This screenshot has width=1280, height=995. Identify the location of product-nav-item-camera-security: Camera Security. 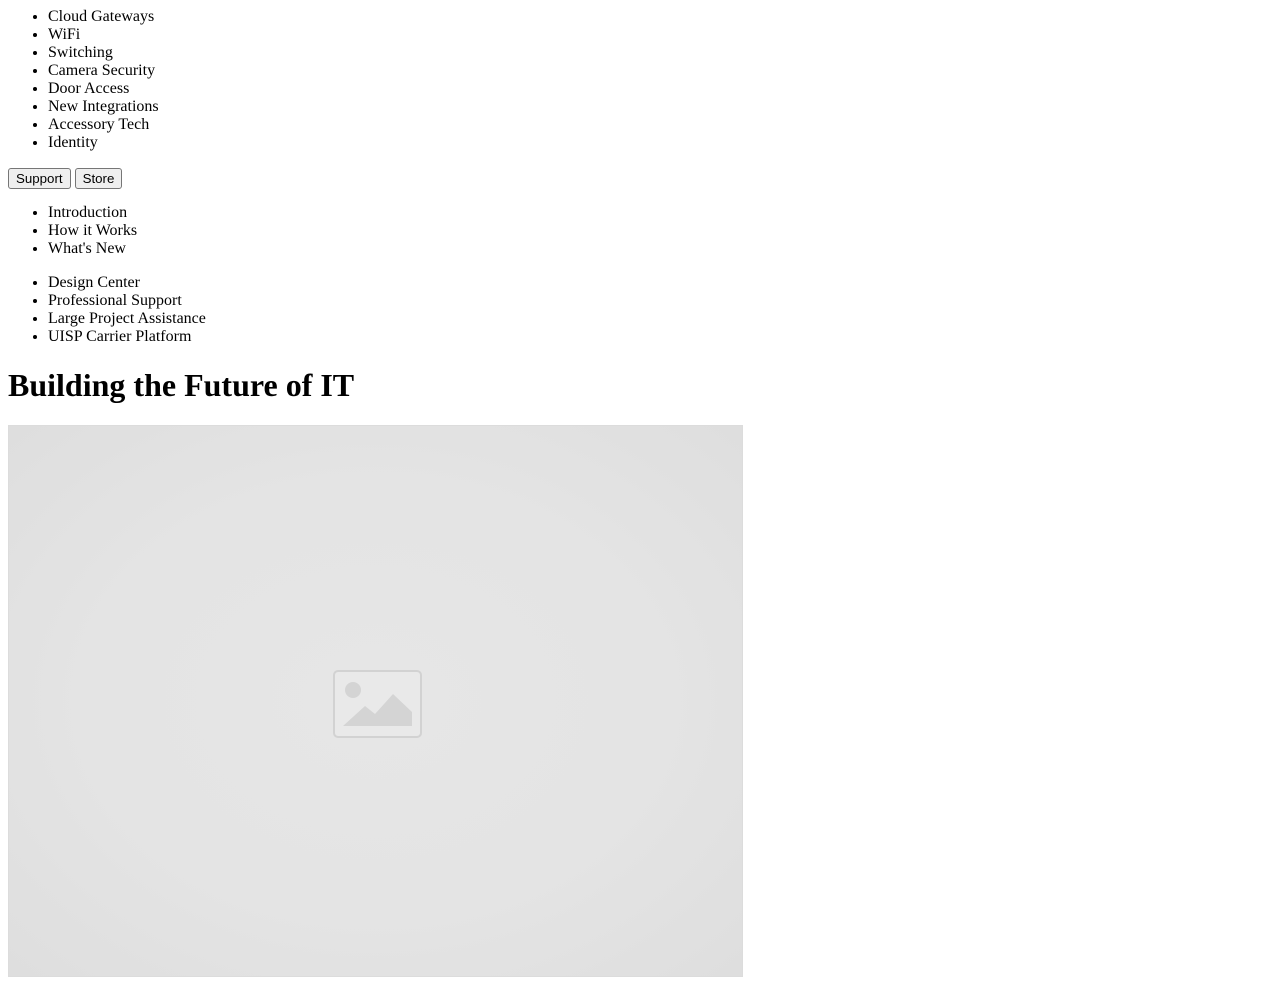
(660, 71).